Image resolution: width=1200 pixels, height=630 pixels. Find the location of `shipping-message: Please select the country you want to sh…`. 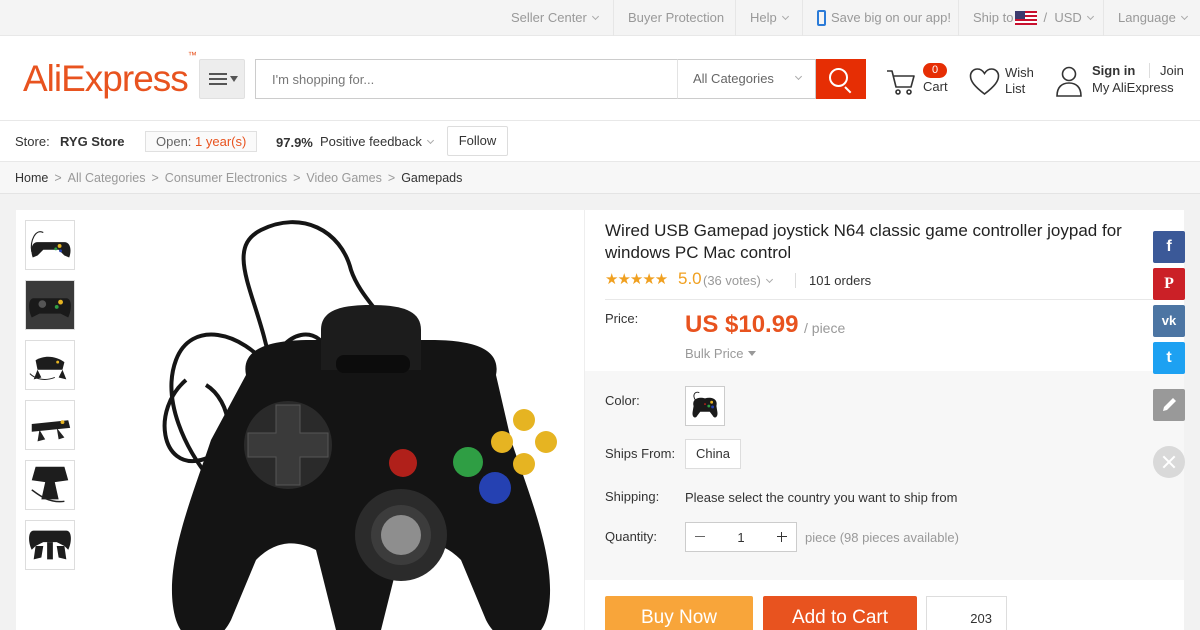

shipping-message: Please select the country you want to sh… is located at coordinates (821, 497).